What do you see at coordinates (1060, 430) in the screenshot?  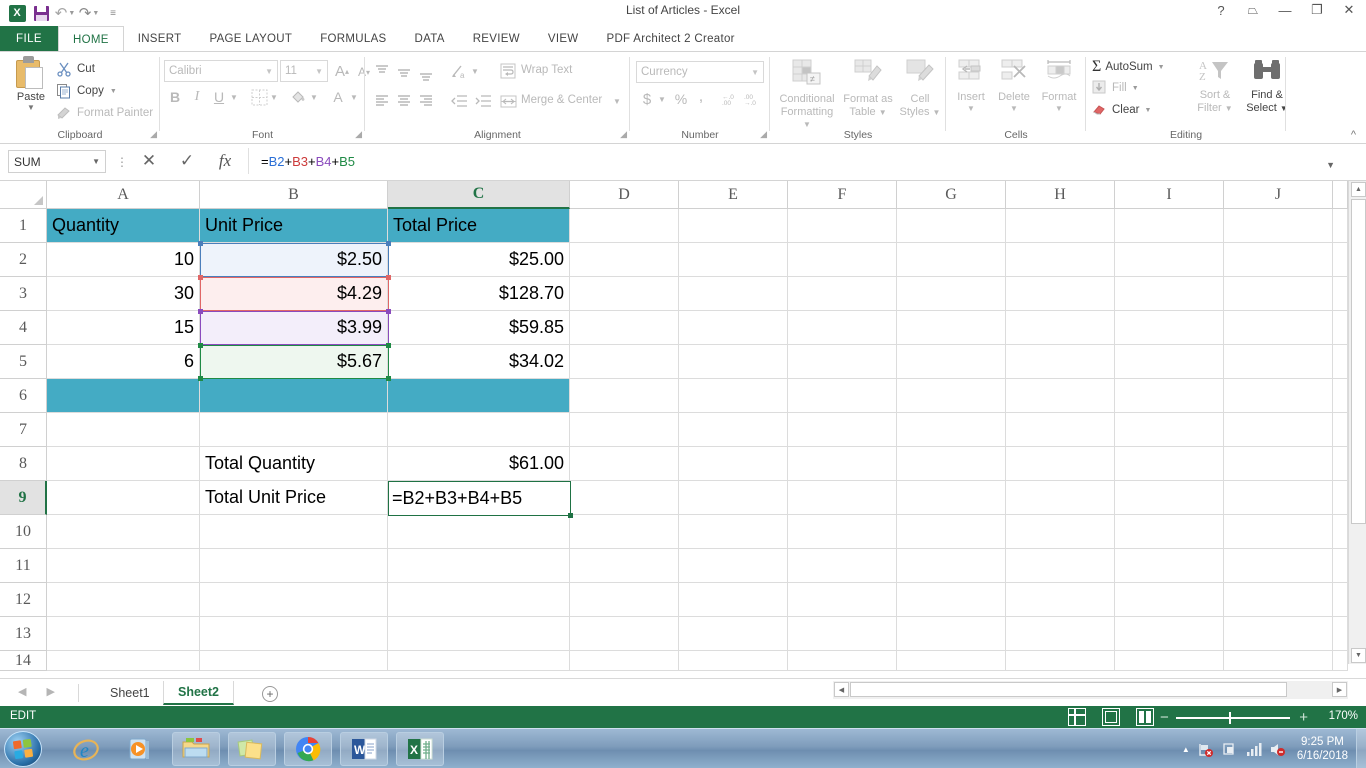 I see `cell-h7` at bounding box center [1060, 430].